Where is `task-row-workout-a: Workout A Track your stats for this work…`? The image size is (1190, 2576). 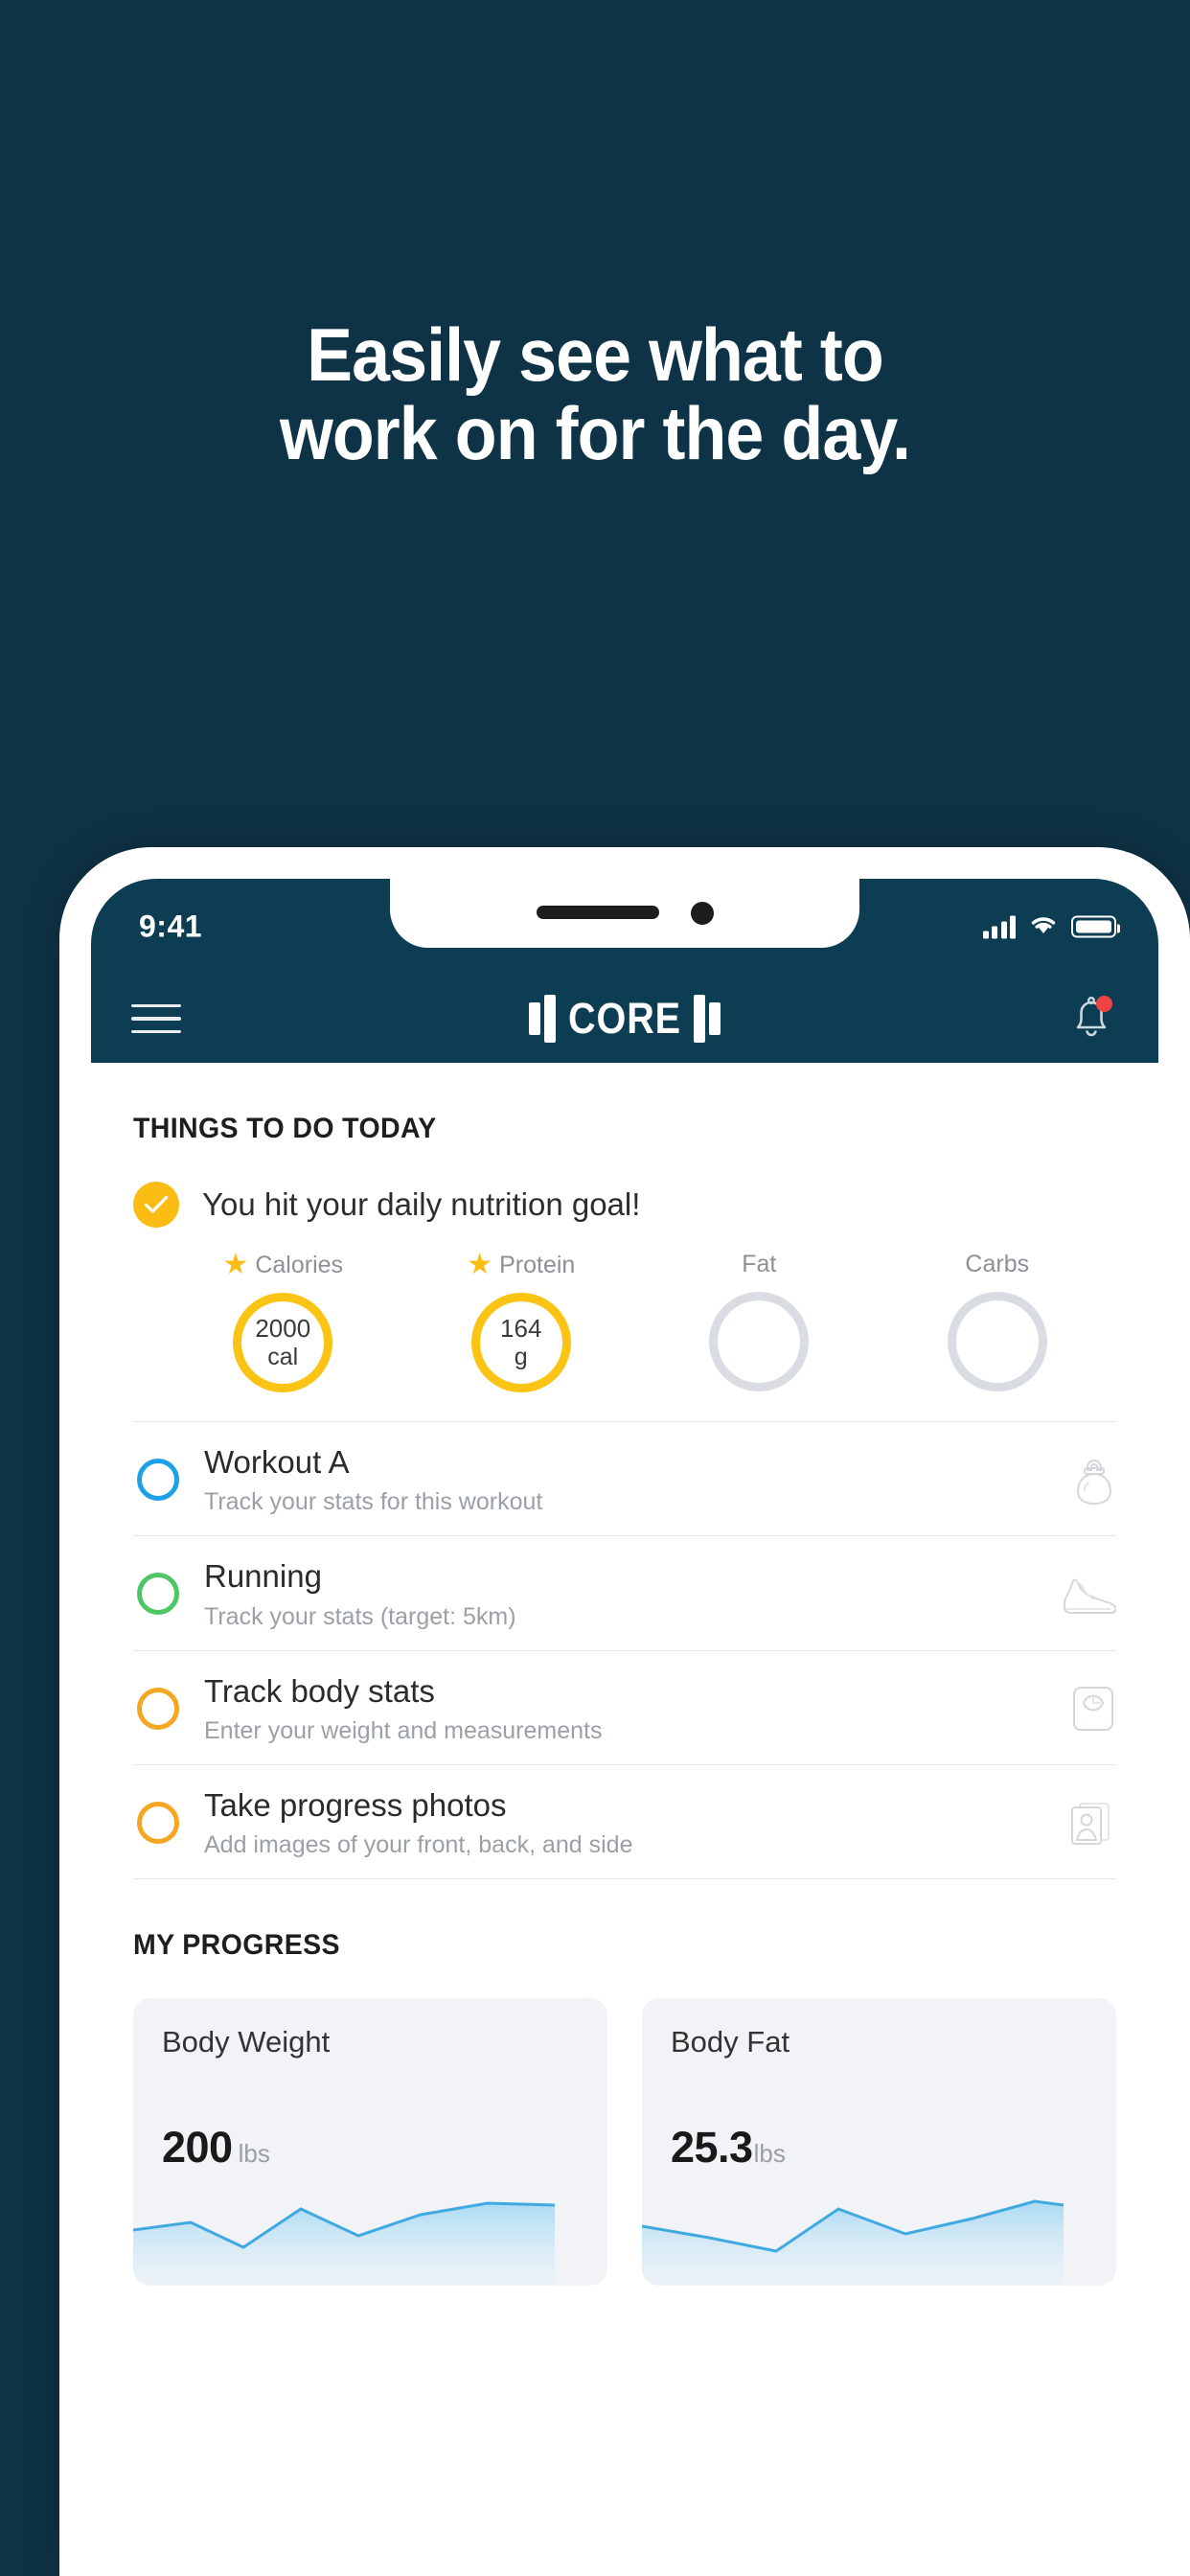
task-row-workout-a: Workout A Track your stats for this work… is located at coordinates (624, 1478).